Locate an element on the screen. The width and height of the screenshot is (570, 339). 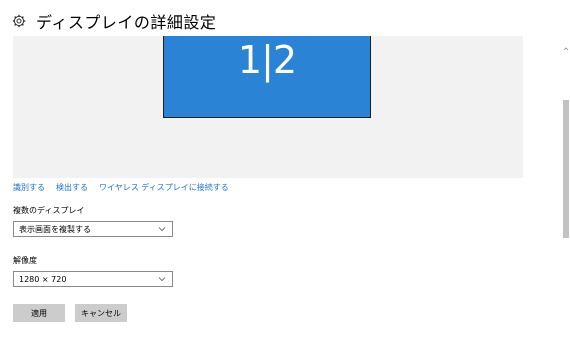
page-title: ディスプレイの詳細設定 is located at coordinates (126, 22).